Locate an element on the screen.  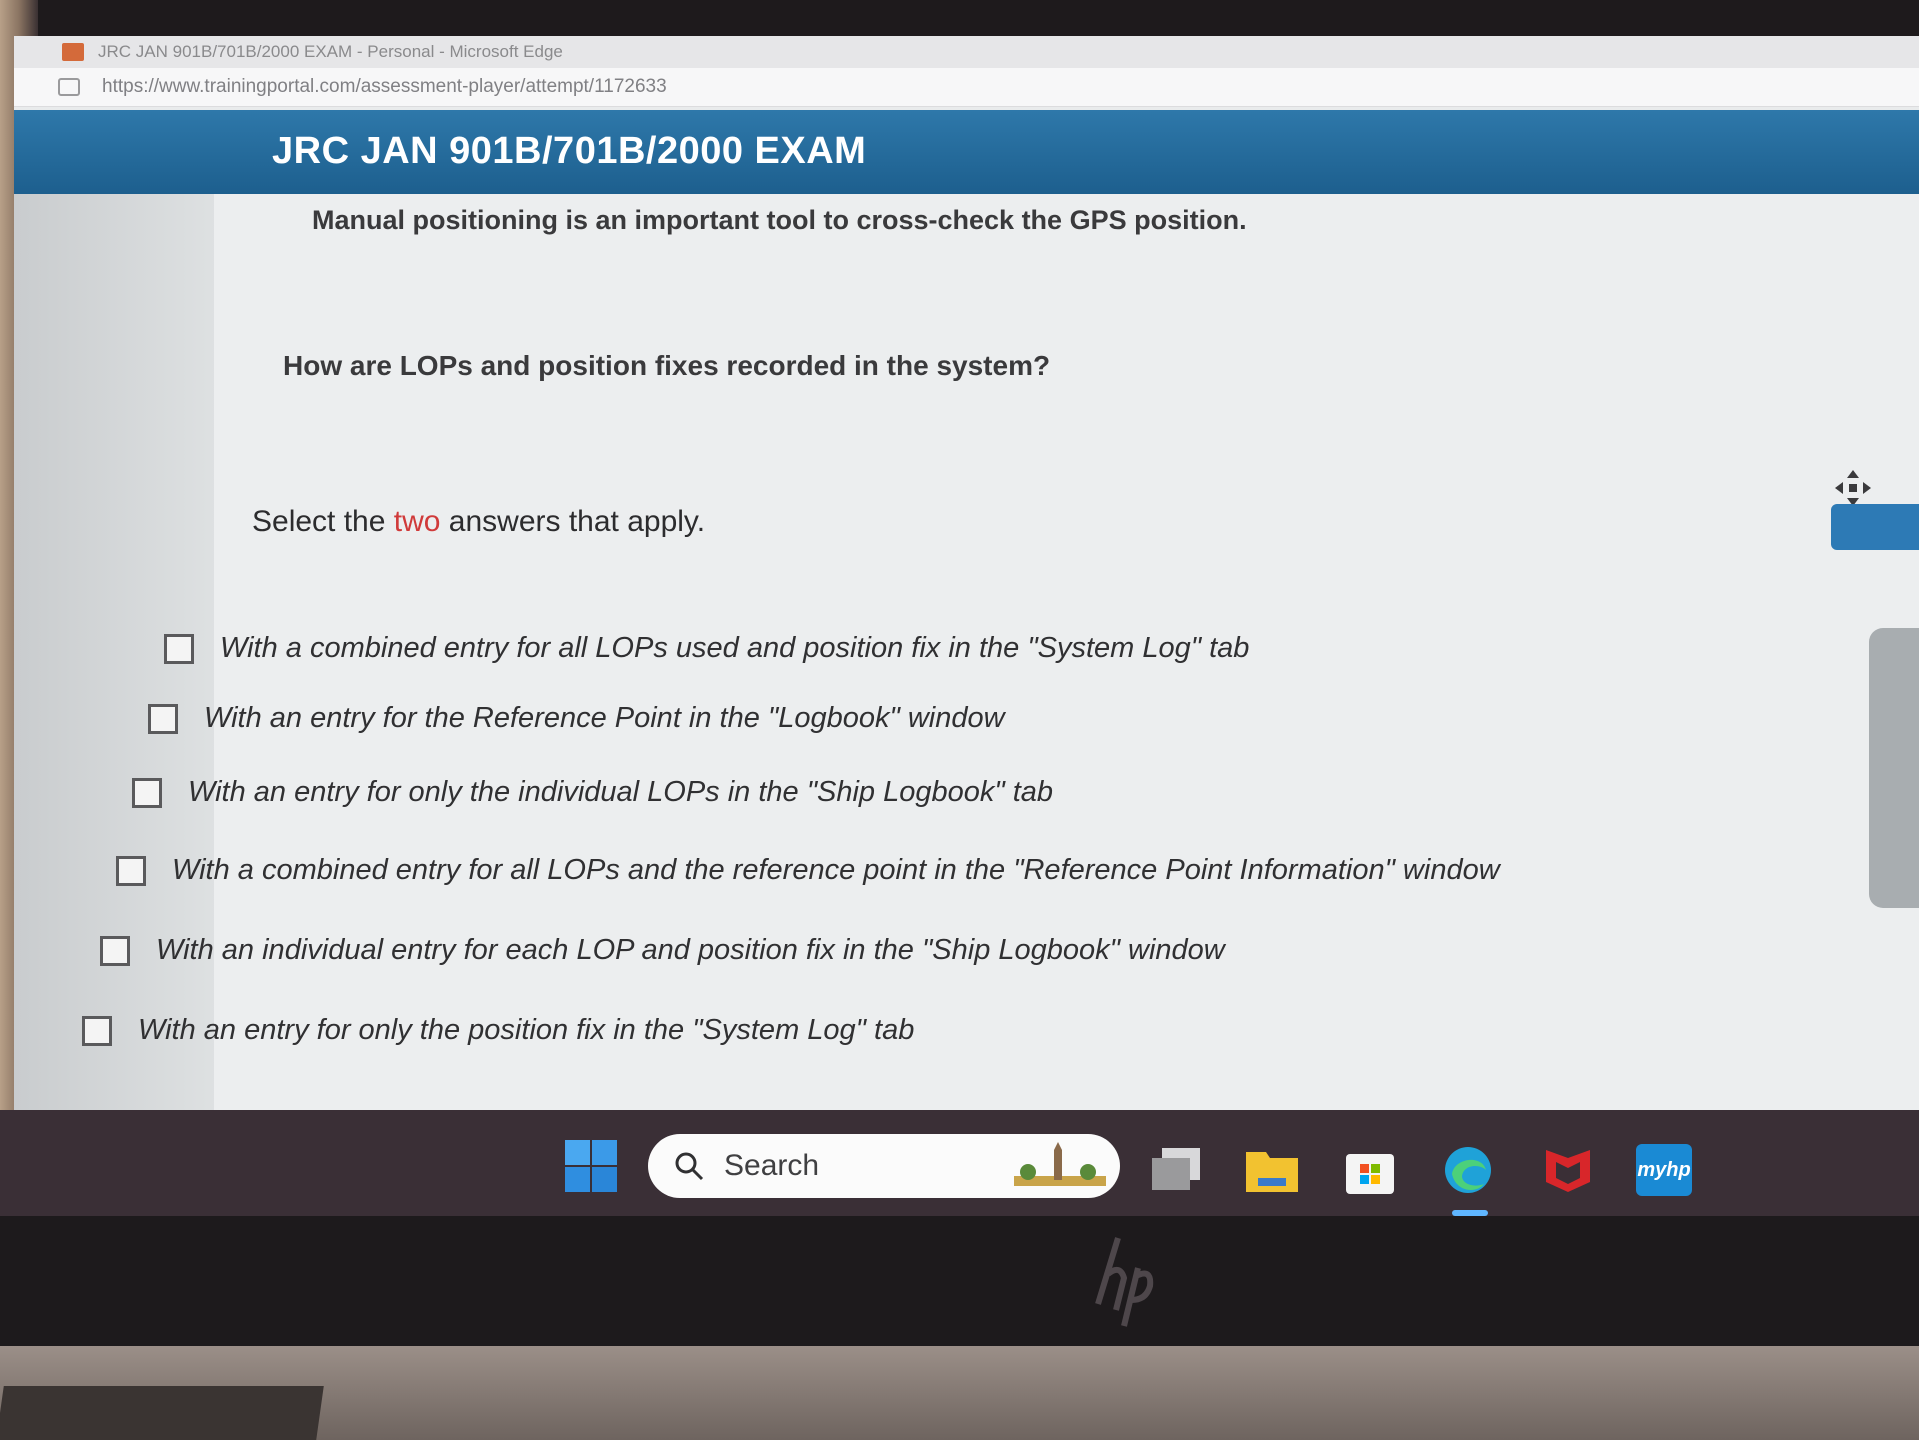
myhp-icon: myhp is located at coordinates (1664, 1170).